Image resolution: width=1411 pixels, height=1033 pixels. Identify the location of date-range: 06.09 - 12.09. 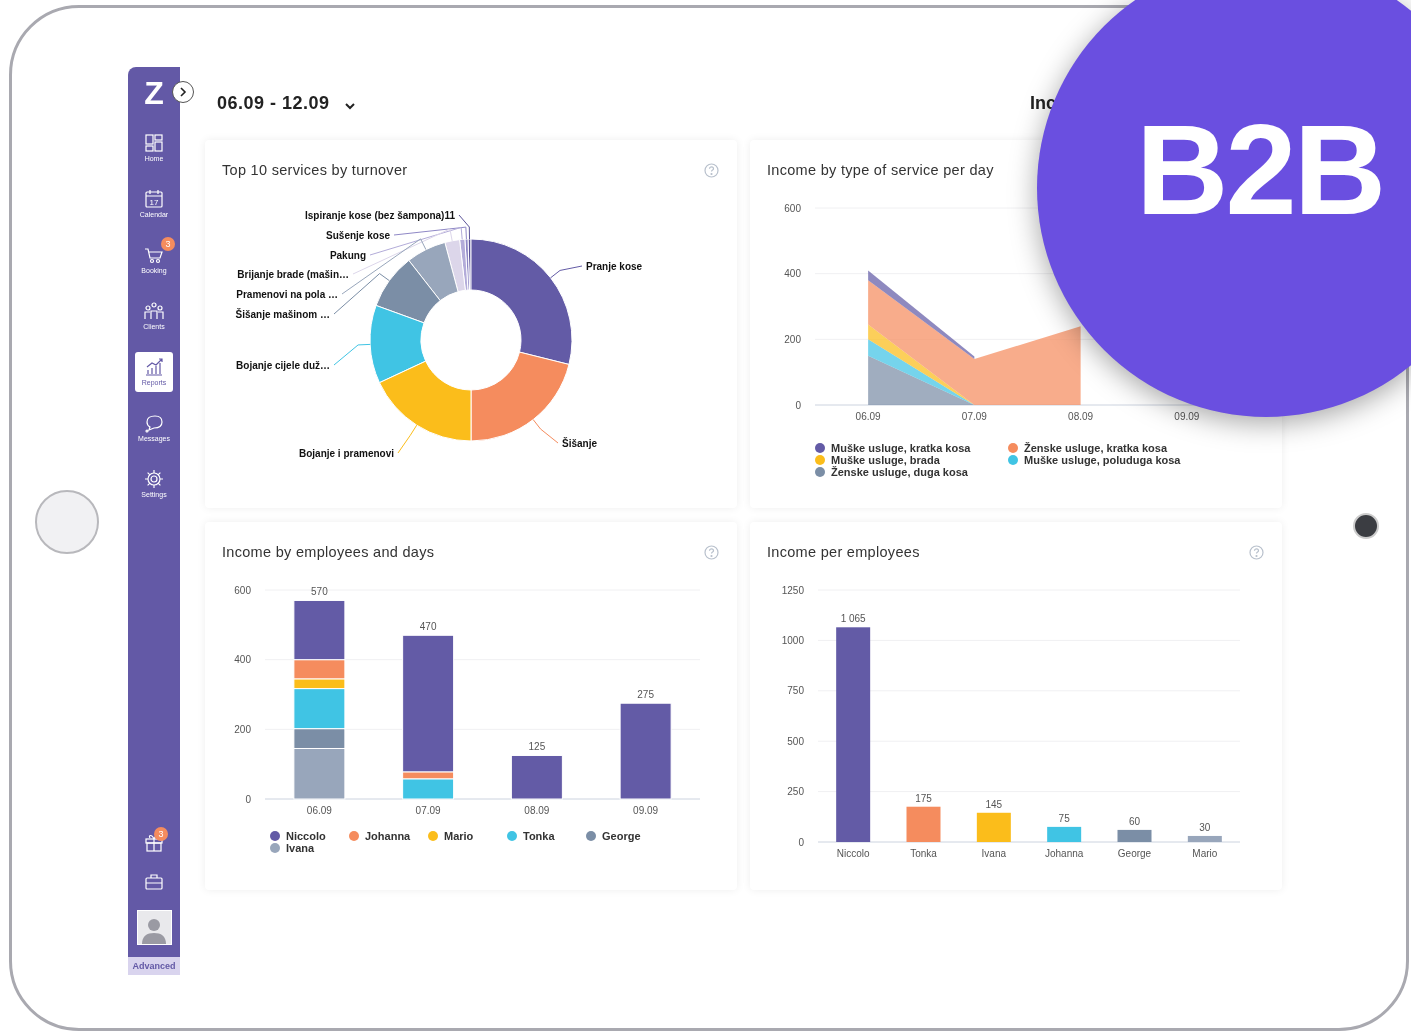
(273, 103).